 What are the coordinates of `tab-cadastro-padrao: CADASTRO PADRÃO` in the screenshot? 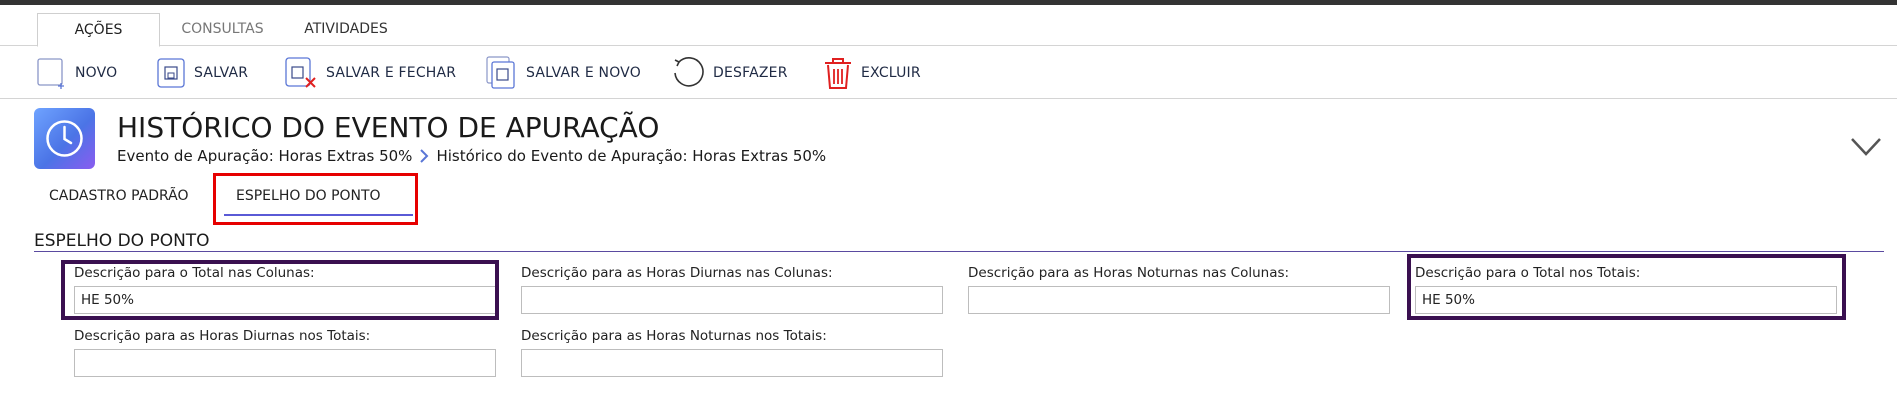 It's located at (119, 196).